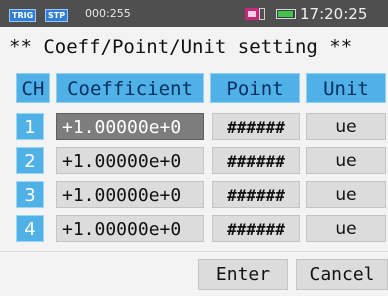 Image resolution: width=388 pixels, height=296 pixels. I want to click on battery-level, so click(285, 14).